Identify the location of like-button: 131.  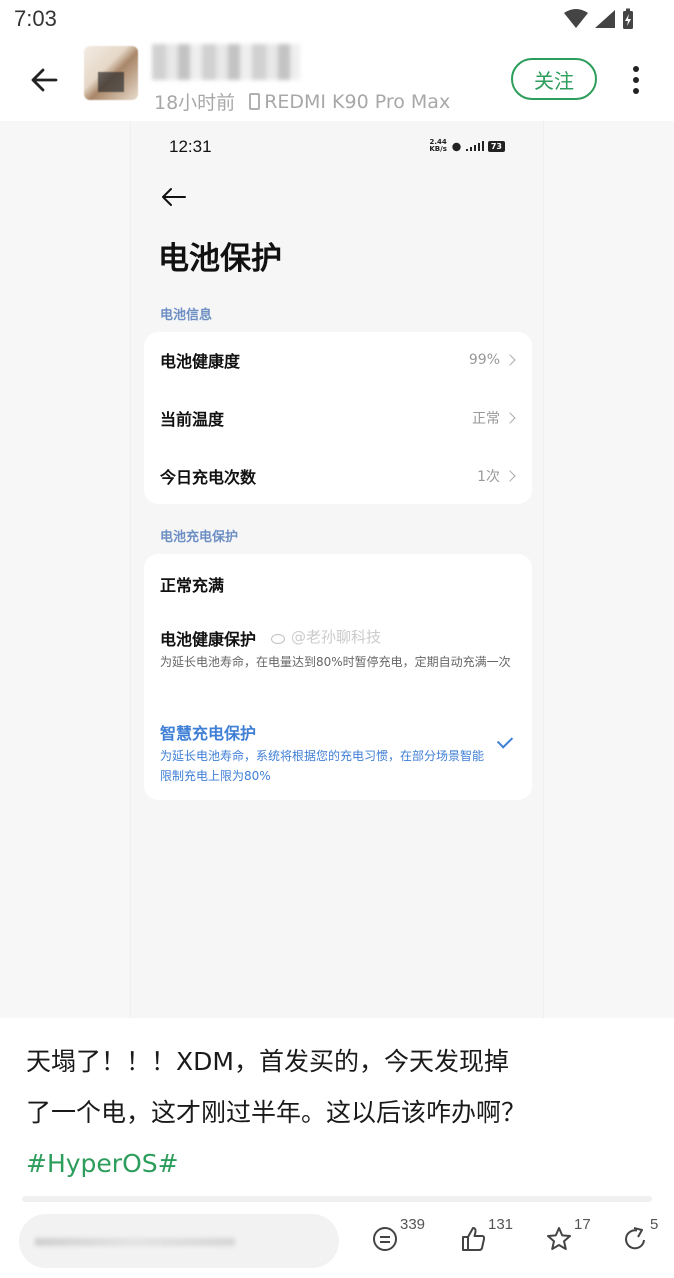
(486, 1240).